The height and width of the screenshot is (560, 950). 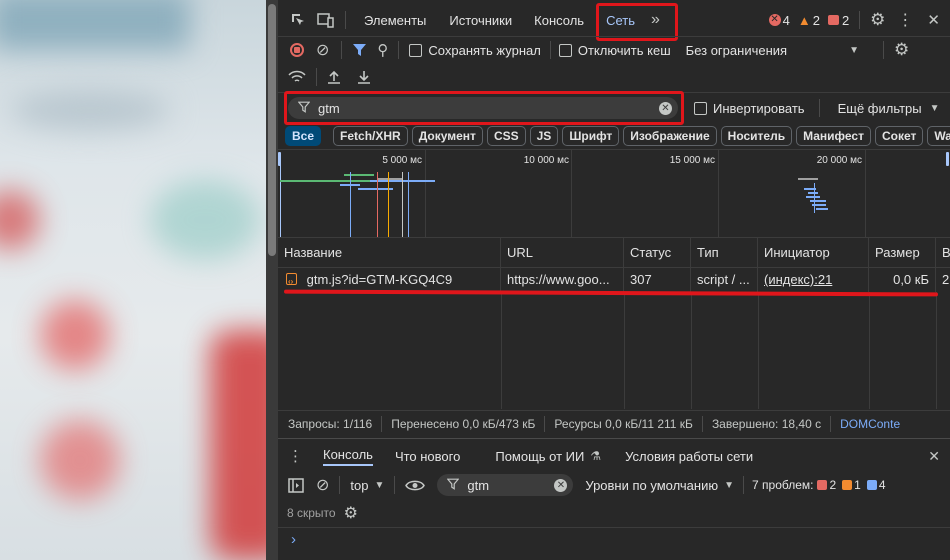 I want to click on preserve-log-checkbox, so click(x=416, y=50).